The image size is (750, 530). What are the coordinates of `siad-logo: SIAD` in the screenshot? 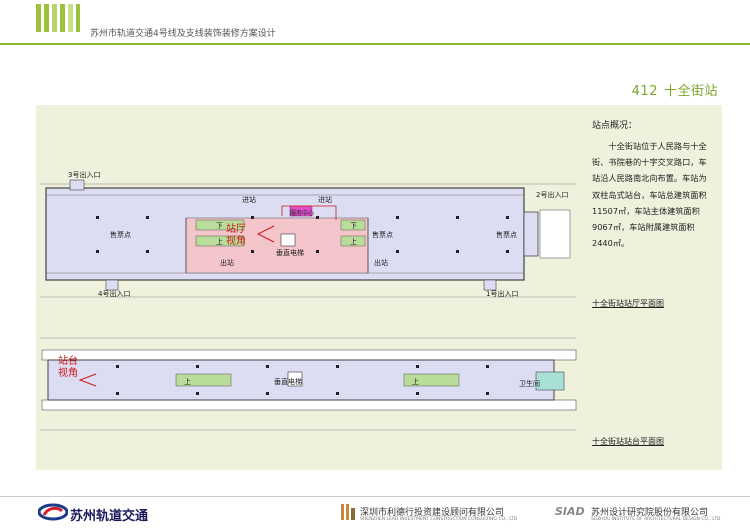 It's located at (570, 511).